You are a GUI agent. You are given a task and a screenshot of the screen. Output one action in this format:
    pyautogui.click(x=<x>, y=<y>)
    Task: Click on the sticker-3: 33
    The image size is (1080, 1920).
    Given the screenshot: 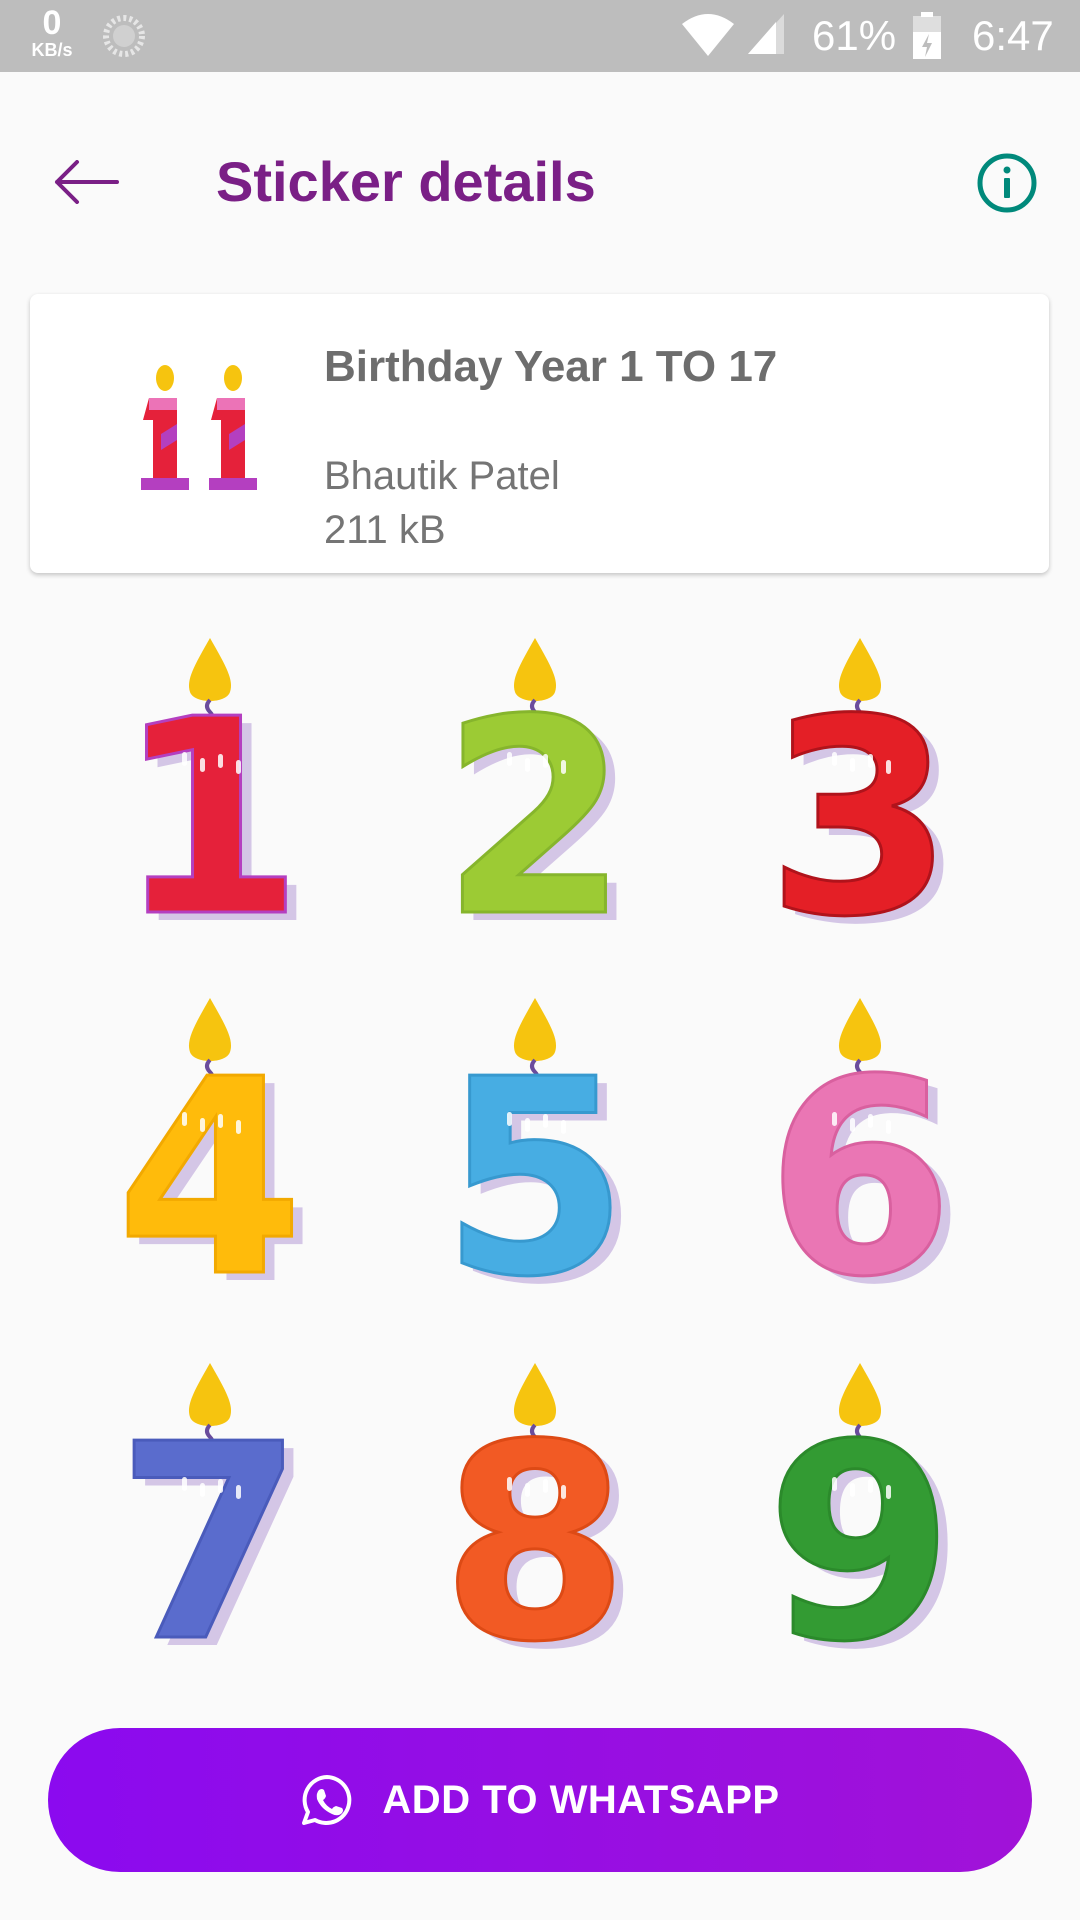 What is the action you would take?
    pyautogui.click(x=860, y=807)
    